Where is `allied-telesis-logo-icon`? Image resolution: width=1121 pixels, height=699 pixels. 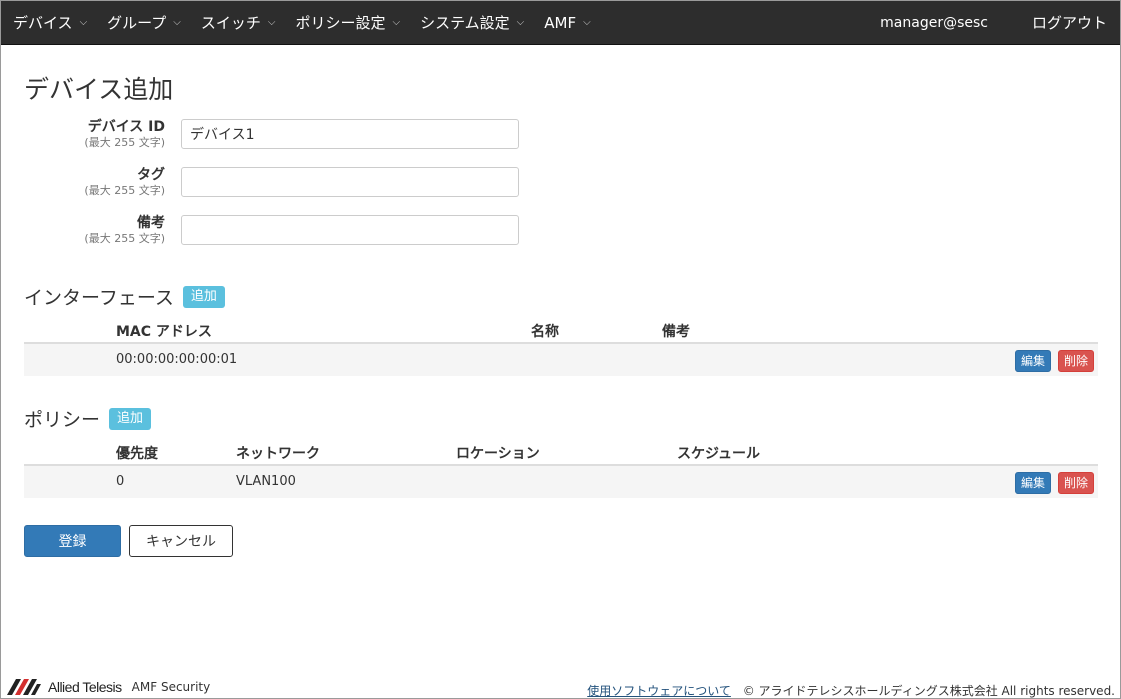
allied-telesis-logo-icon is located at coordinates (24, 687).